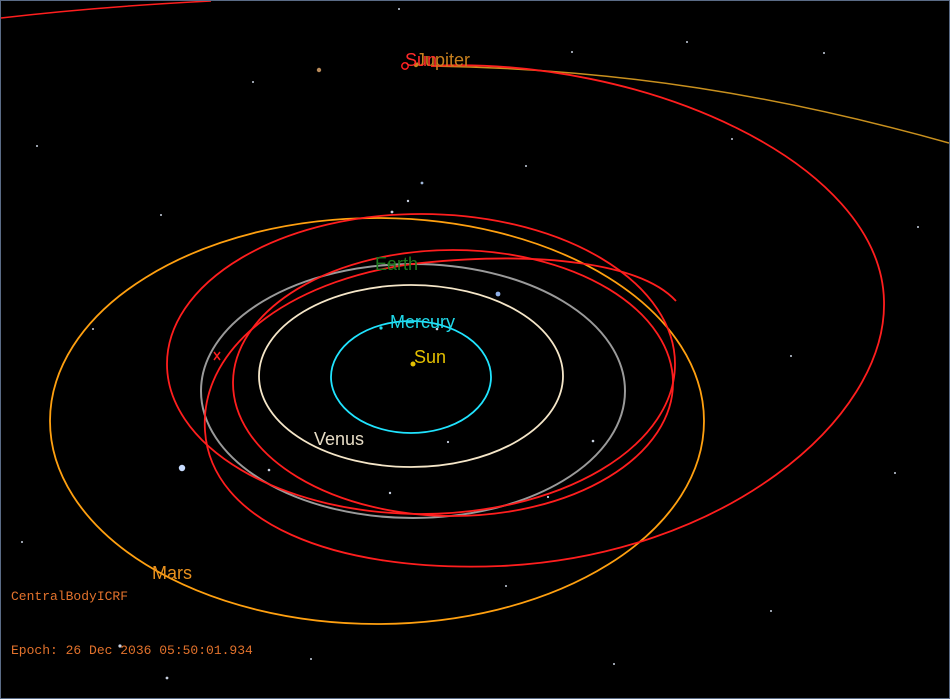  I want to click on sun-label: Sun, so click(430, 357).